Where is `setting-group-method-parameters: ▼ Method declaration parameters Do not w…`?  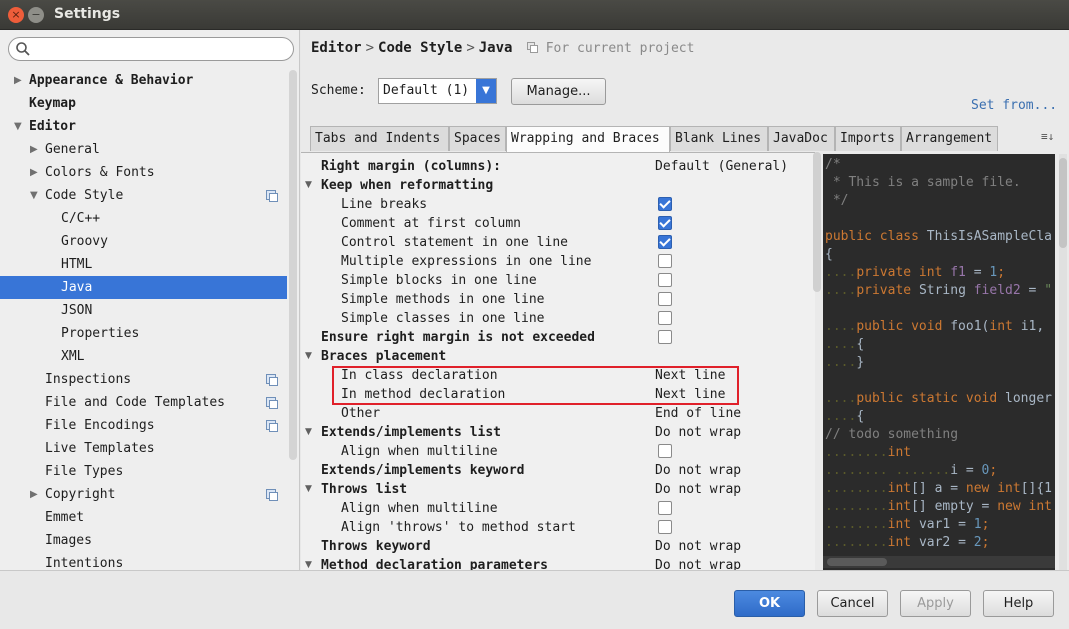
setting-group-method-parameters: ▼ Method declaration parameters Do not w… is located at coordinates (556, 563).